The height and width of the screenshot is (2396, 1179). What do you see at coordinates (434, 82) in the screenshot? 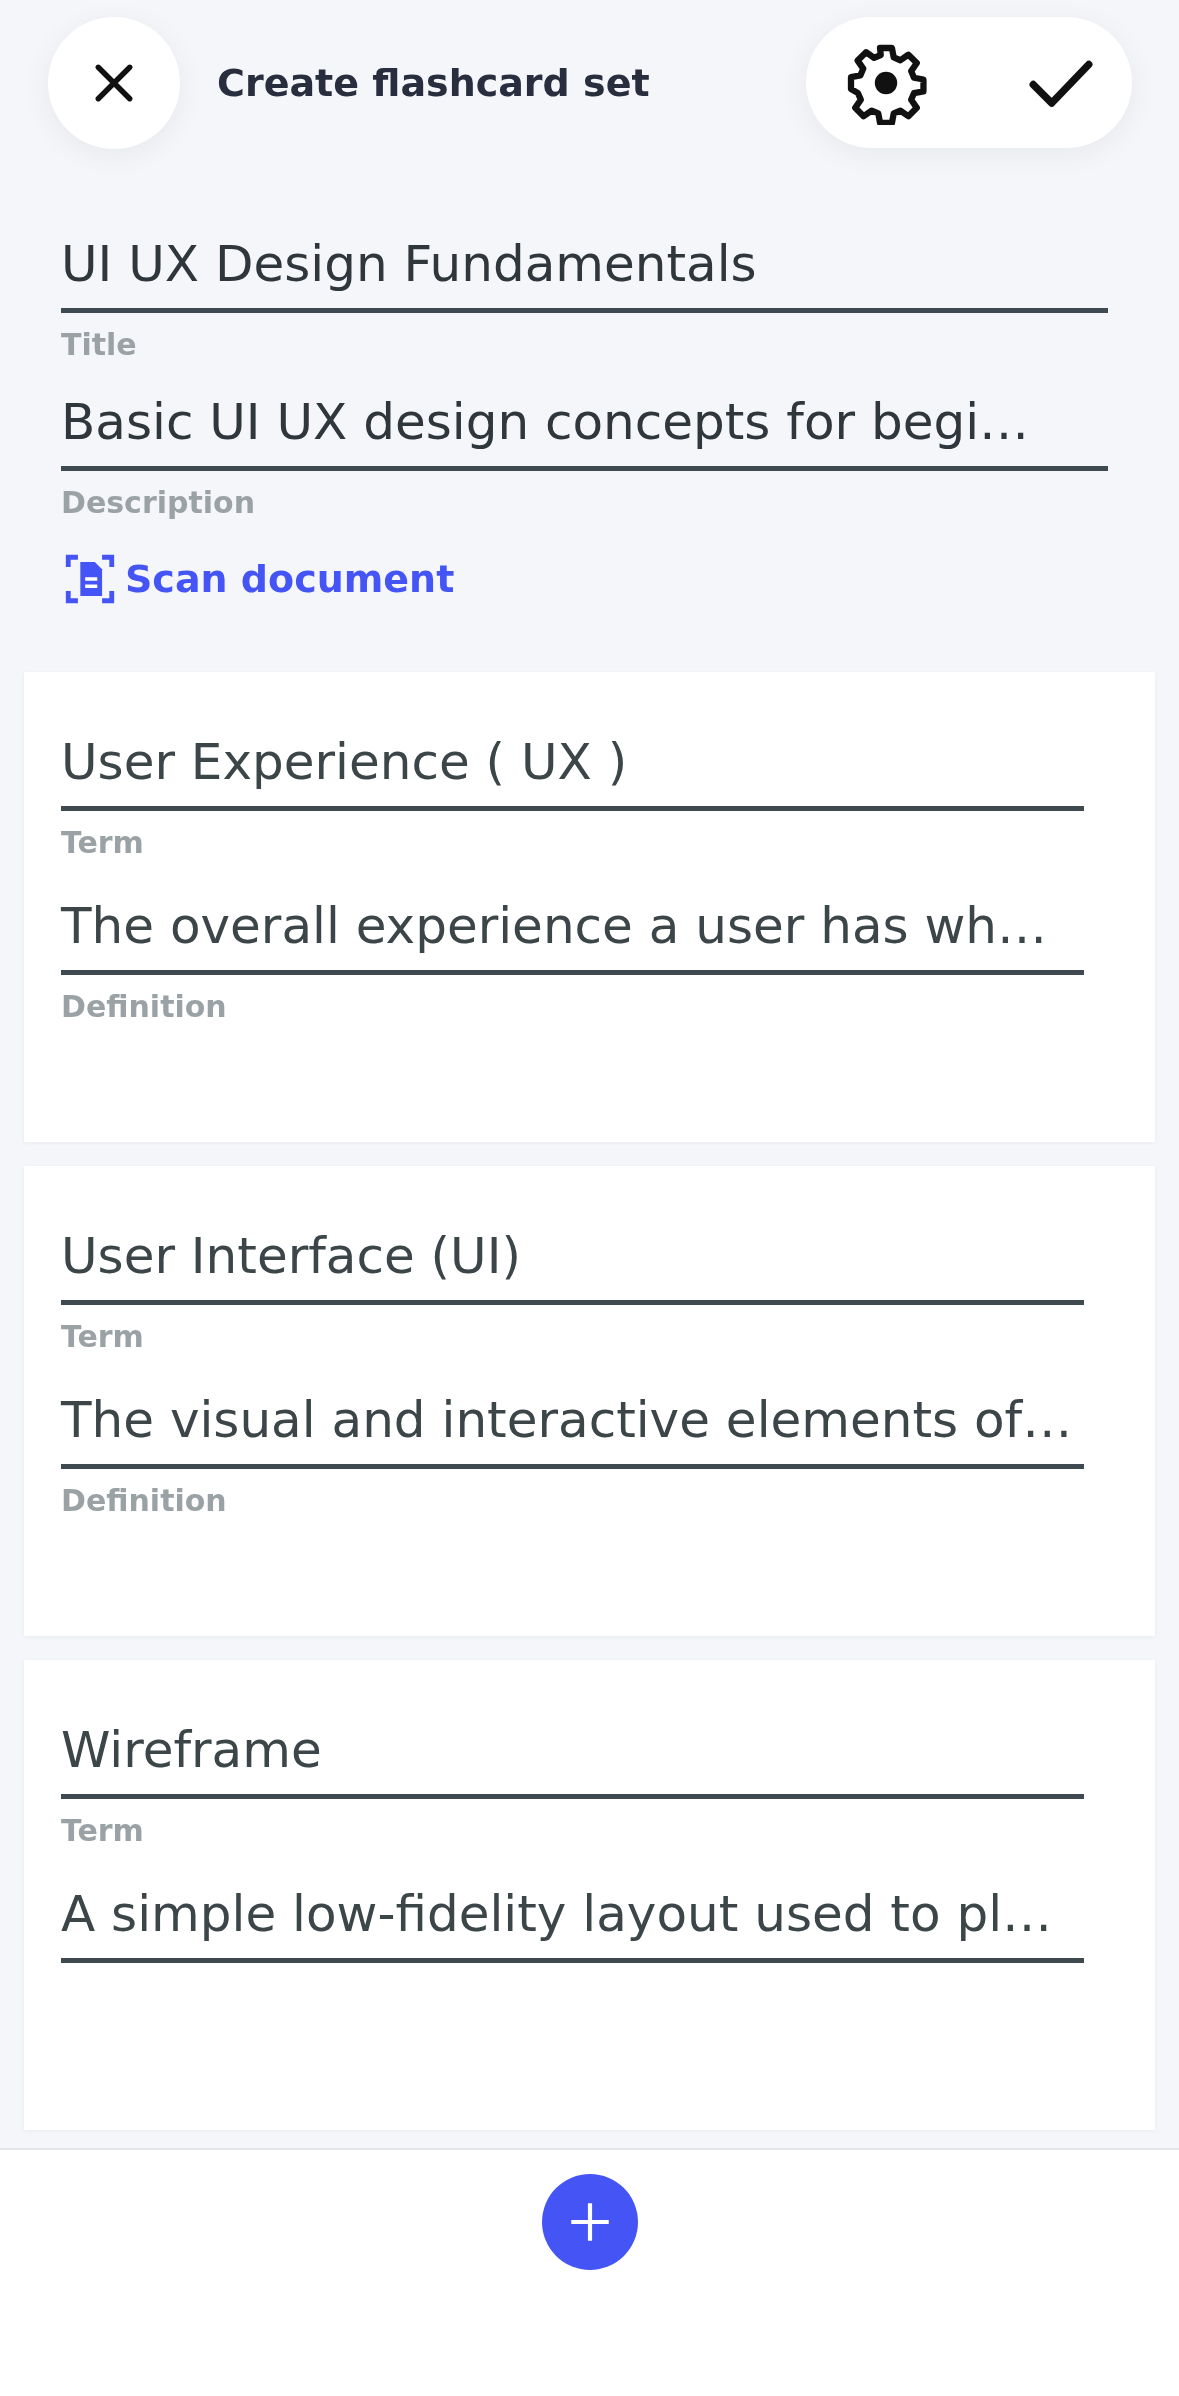
I see `screen-title: Create flashcard set` at bounding box center [434, 82].